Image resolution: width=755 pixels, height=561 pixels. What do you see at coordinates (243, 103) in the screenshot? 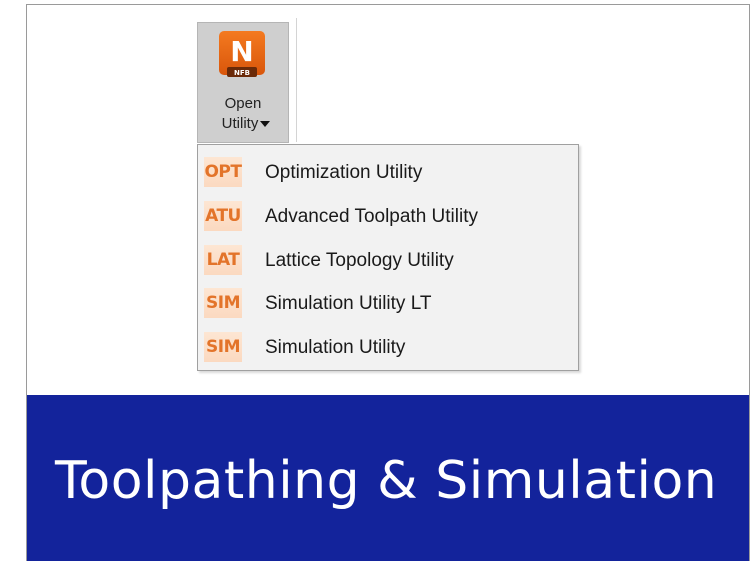
I see `open-utility-label-line1: Open` at bounding box center [243, 103].